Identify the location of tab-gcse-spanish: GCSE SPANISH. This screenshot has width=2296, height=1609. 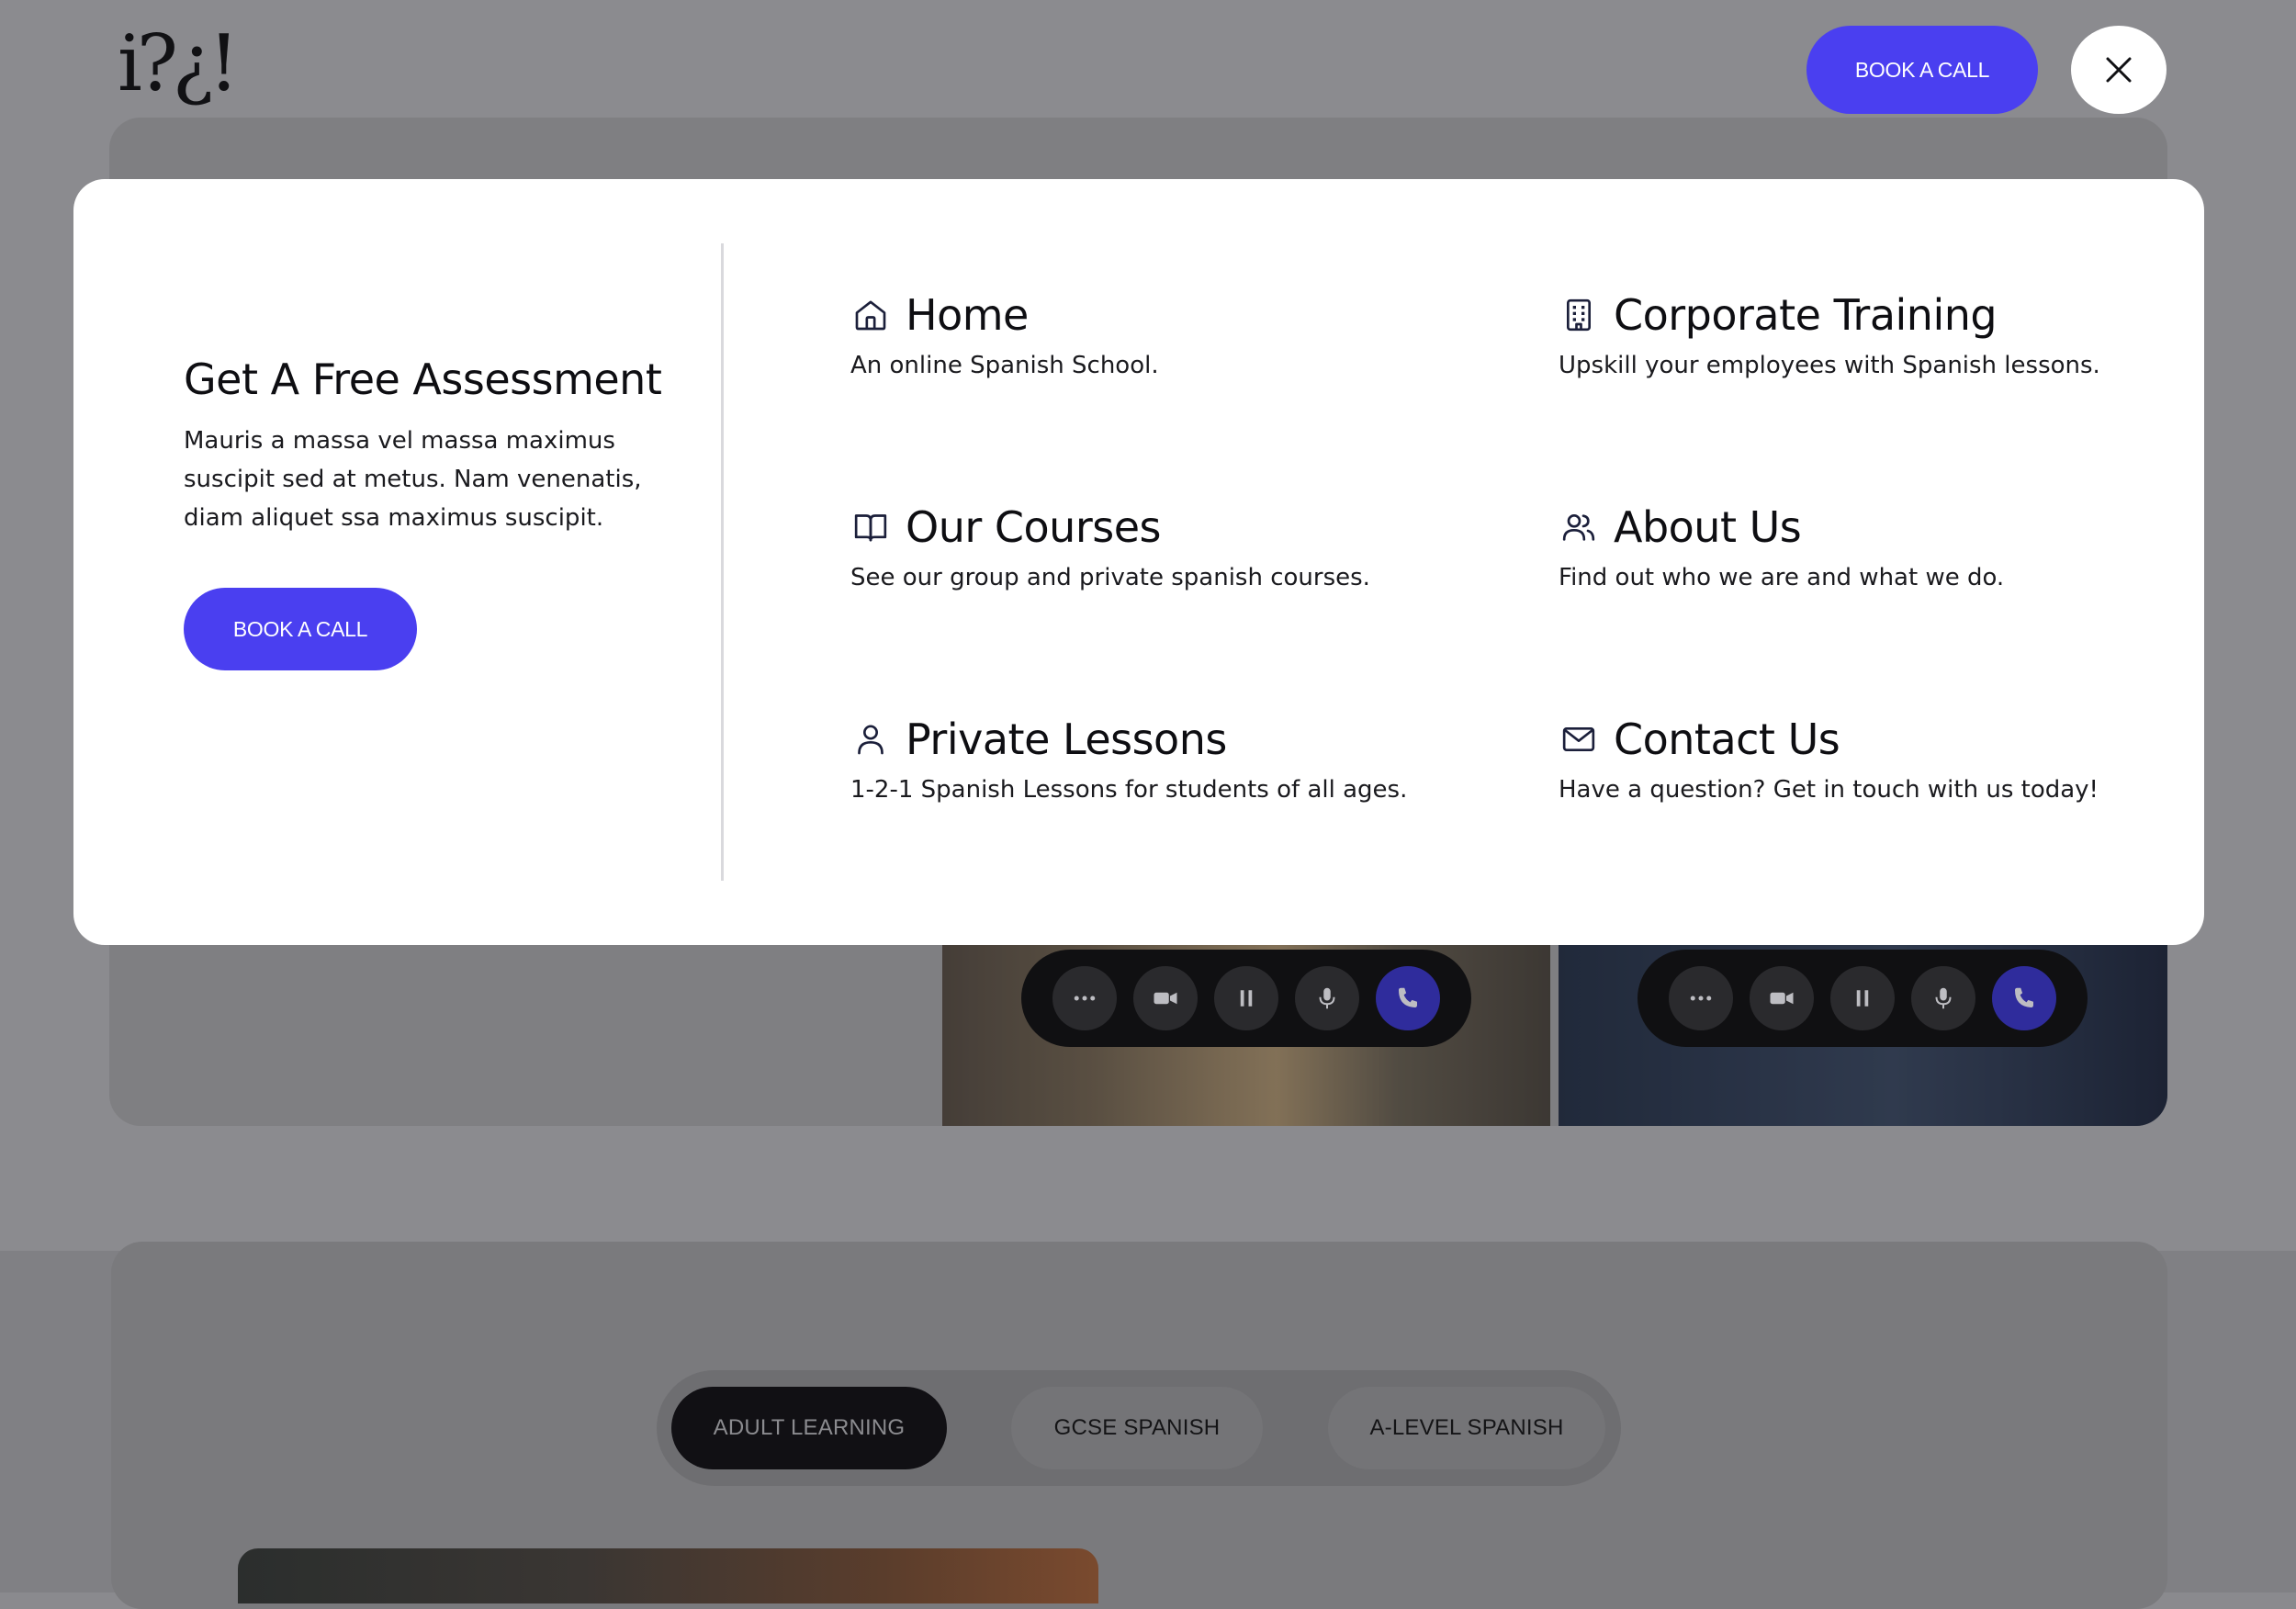
(1137, 1428).